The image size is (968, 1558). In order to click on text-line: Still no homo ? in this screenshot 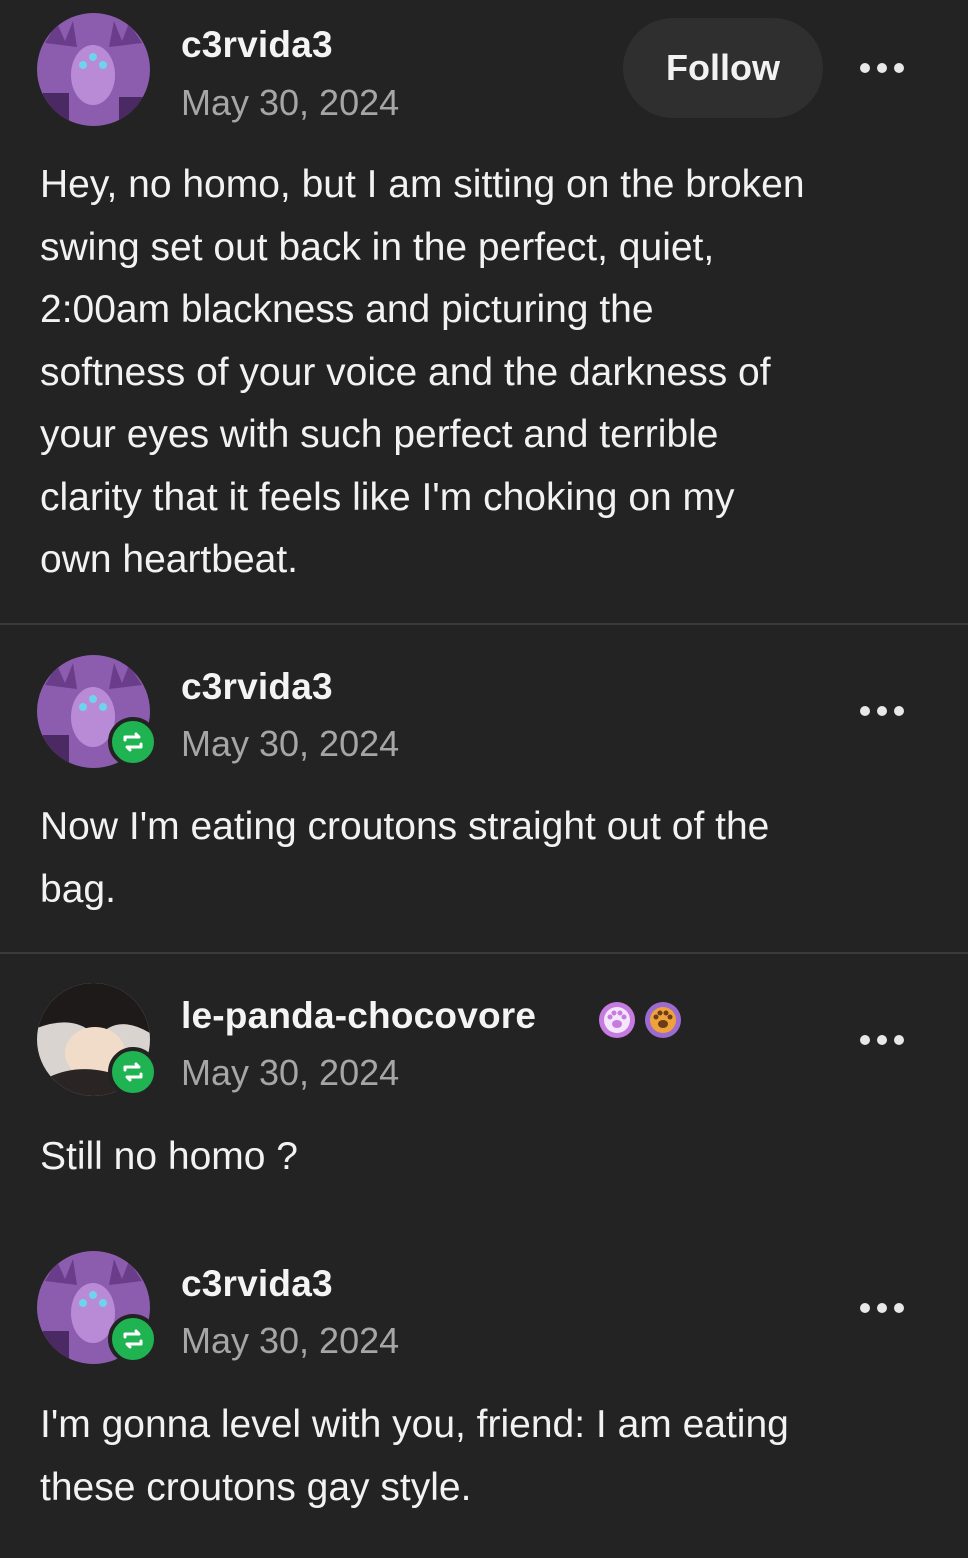, I will do `click(169, 1156)`.